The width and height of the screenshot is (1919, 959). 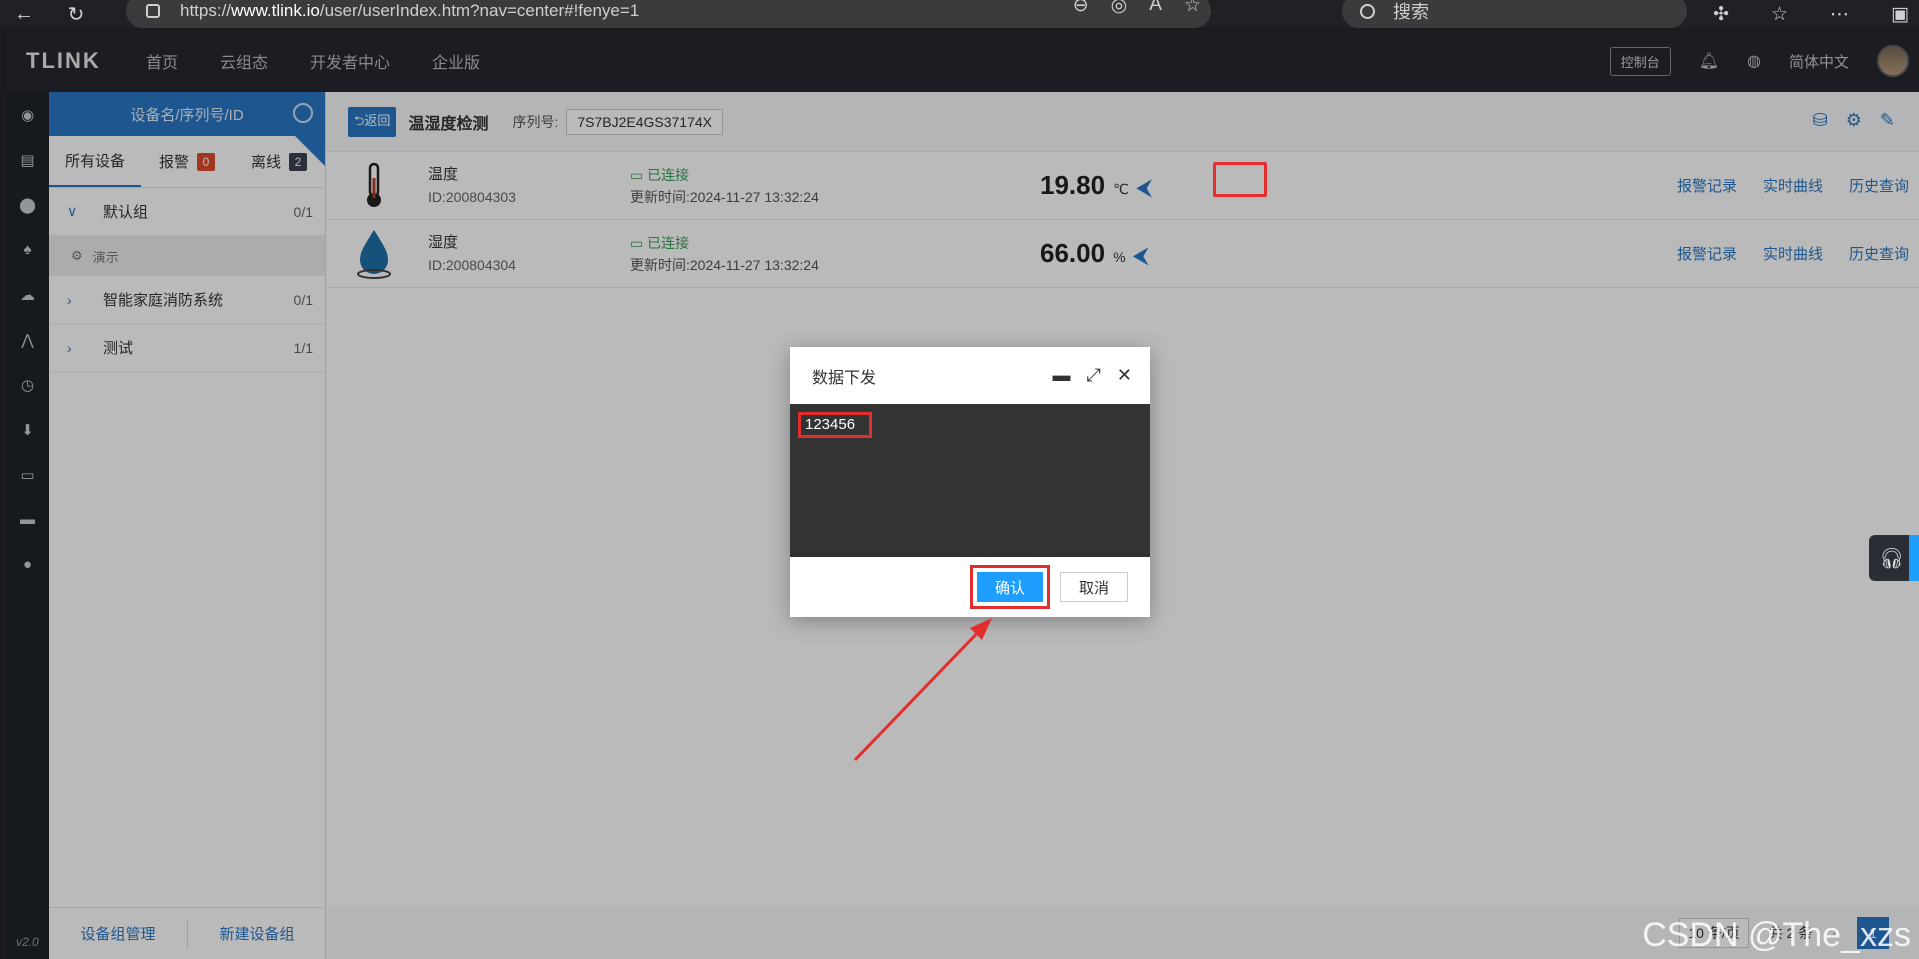 I want to click on favorites-icon: ☆, so click(x=1779, y=14).